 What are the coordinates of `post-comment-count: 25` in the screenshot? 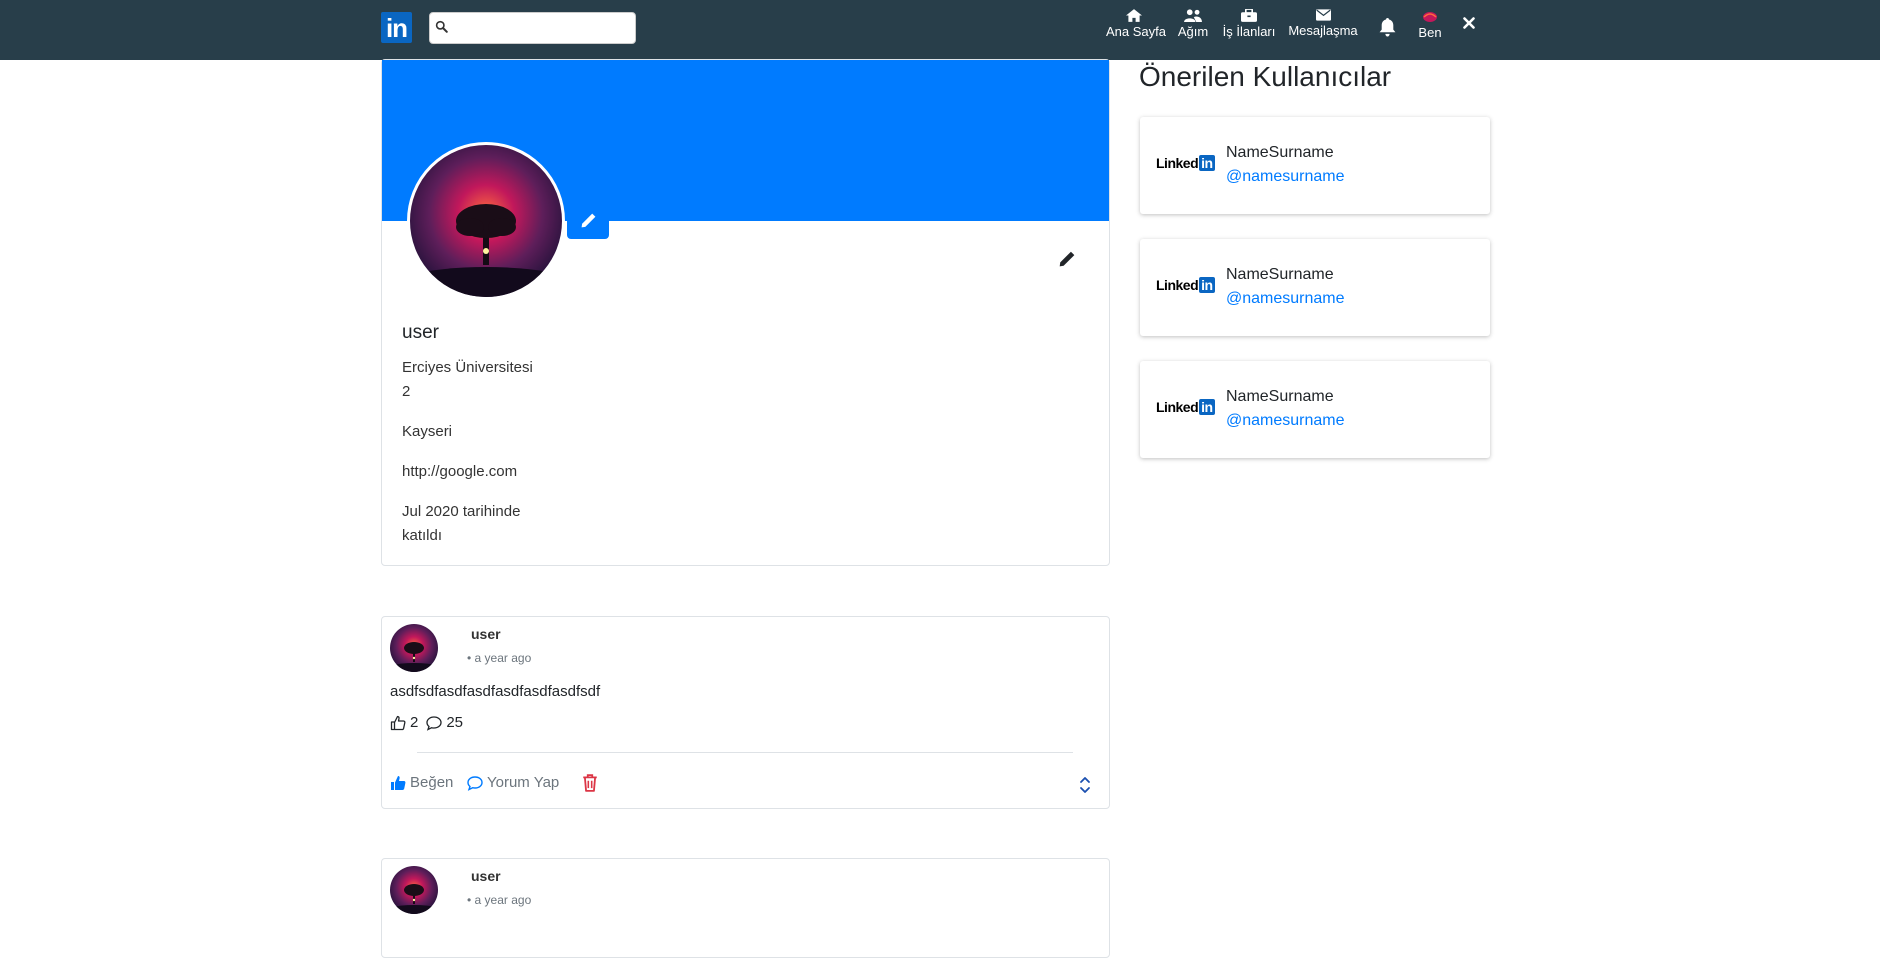 It's located at (455, 722).